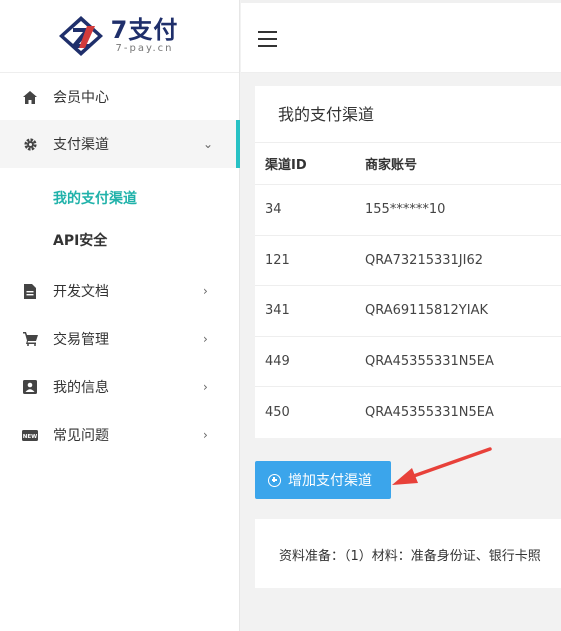 This screenshot has width=561, height=631. Describe the element at coordinates (120, 435) in the screenshot. I see `sidebar-item-faq: NEW 常见问题 ›` at that location.